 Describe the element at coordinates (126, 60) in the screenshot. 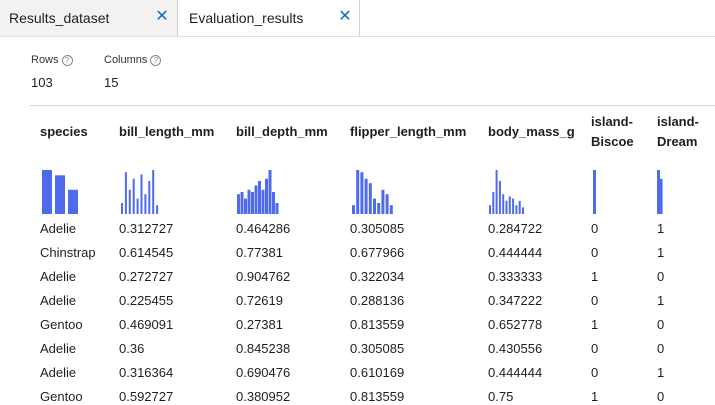

I see `columns-label: Columns` at that location.